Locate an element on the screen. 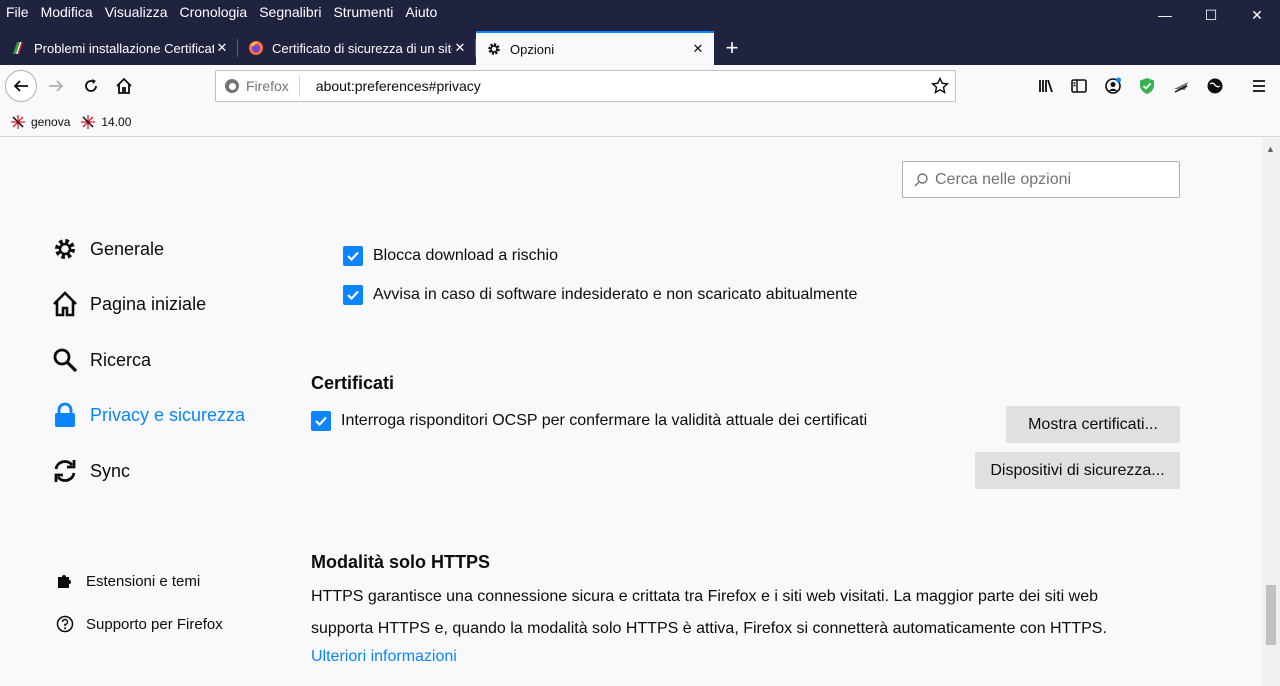  category-sync: Sync is located at coordinates (91, 471).